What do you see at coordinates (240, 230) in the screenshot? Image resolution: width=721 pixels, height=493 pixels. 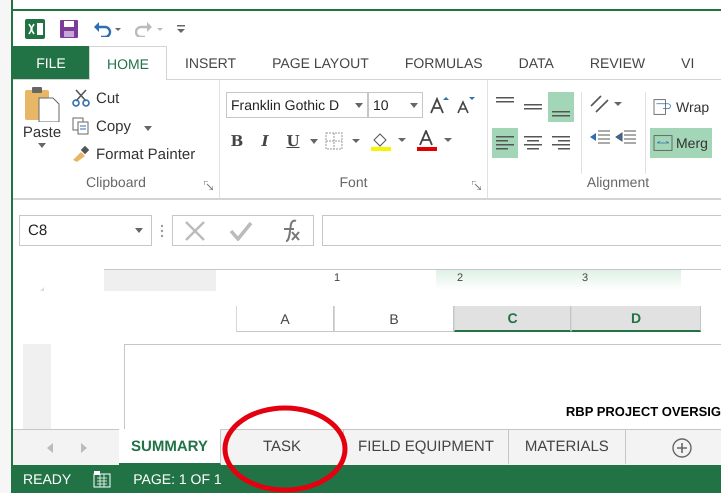 I see `check-icon` at bounding box center [240, 230].